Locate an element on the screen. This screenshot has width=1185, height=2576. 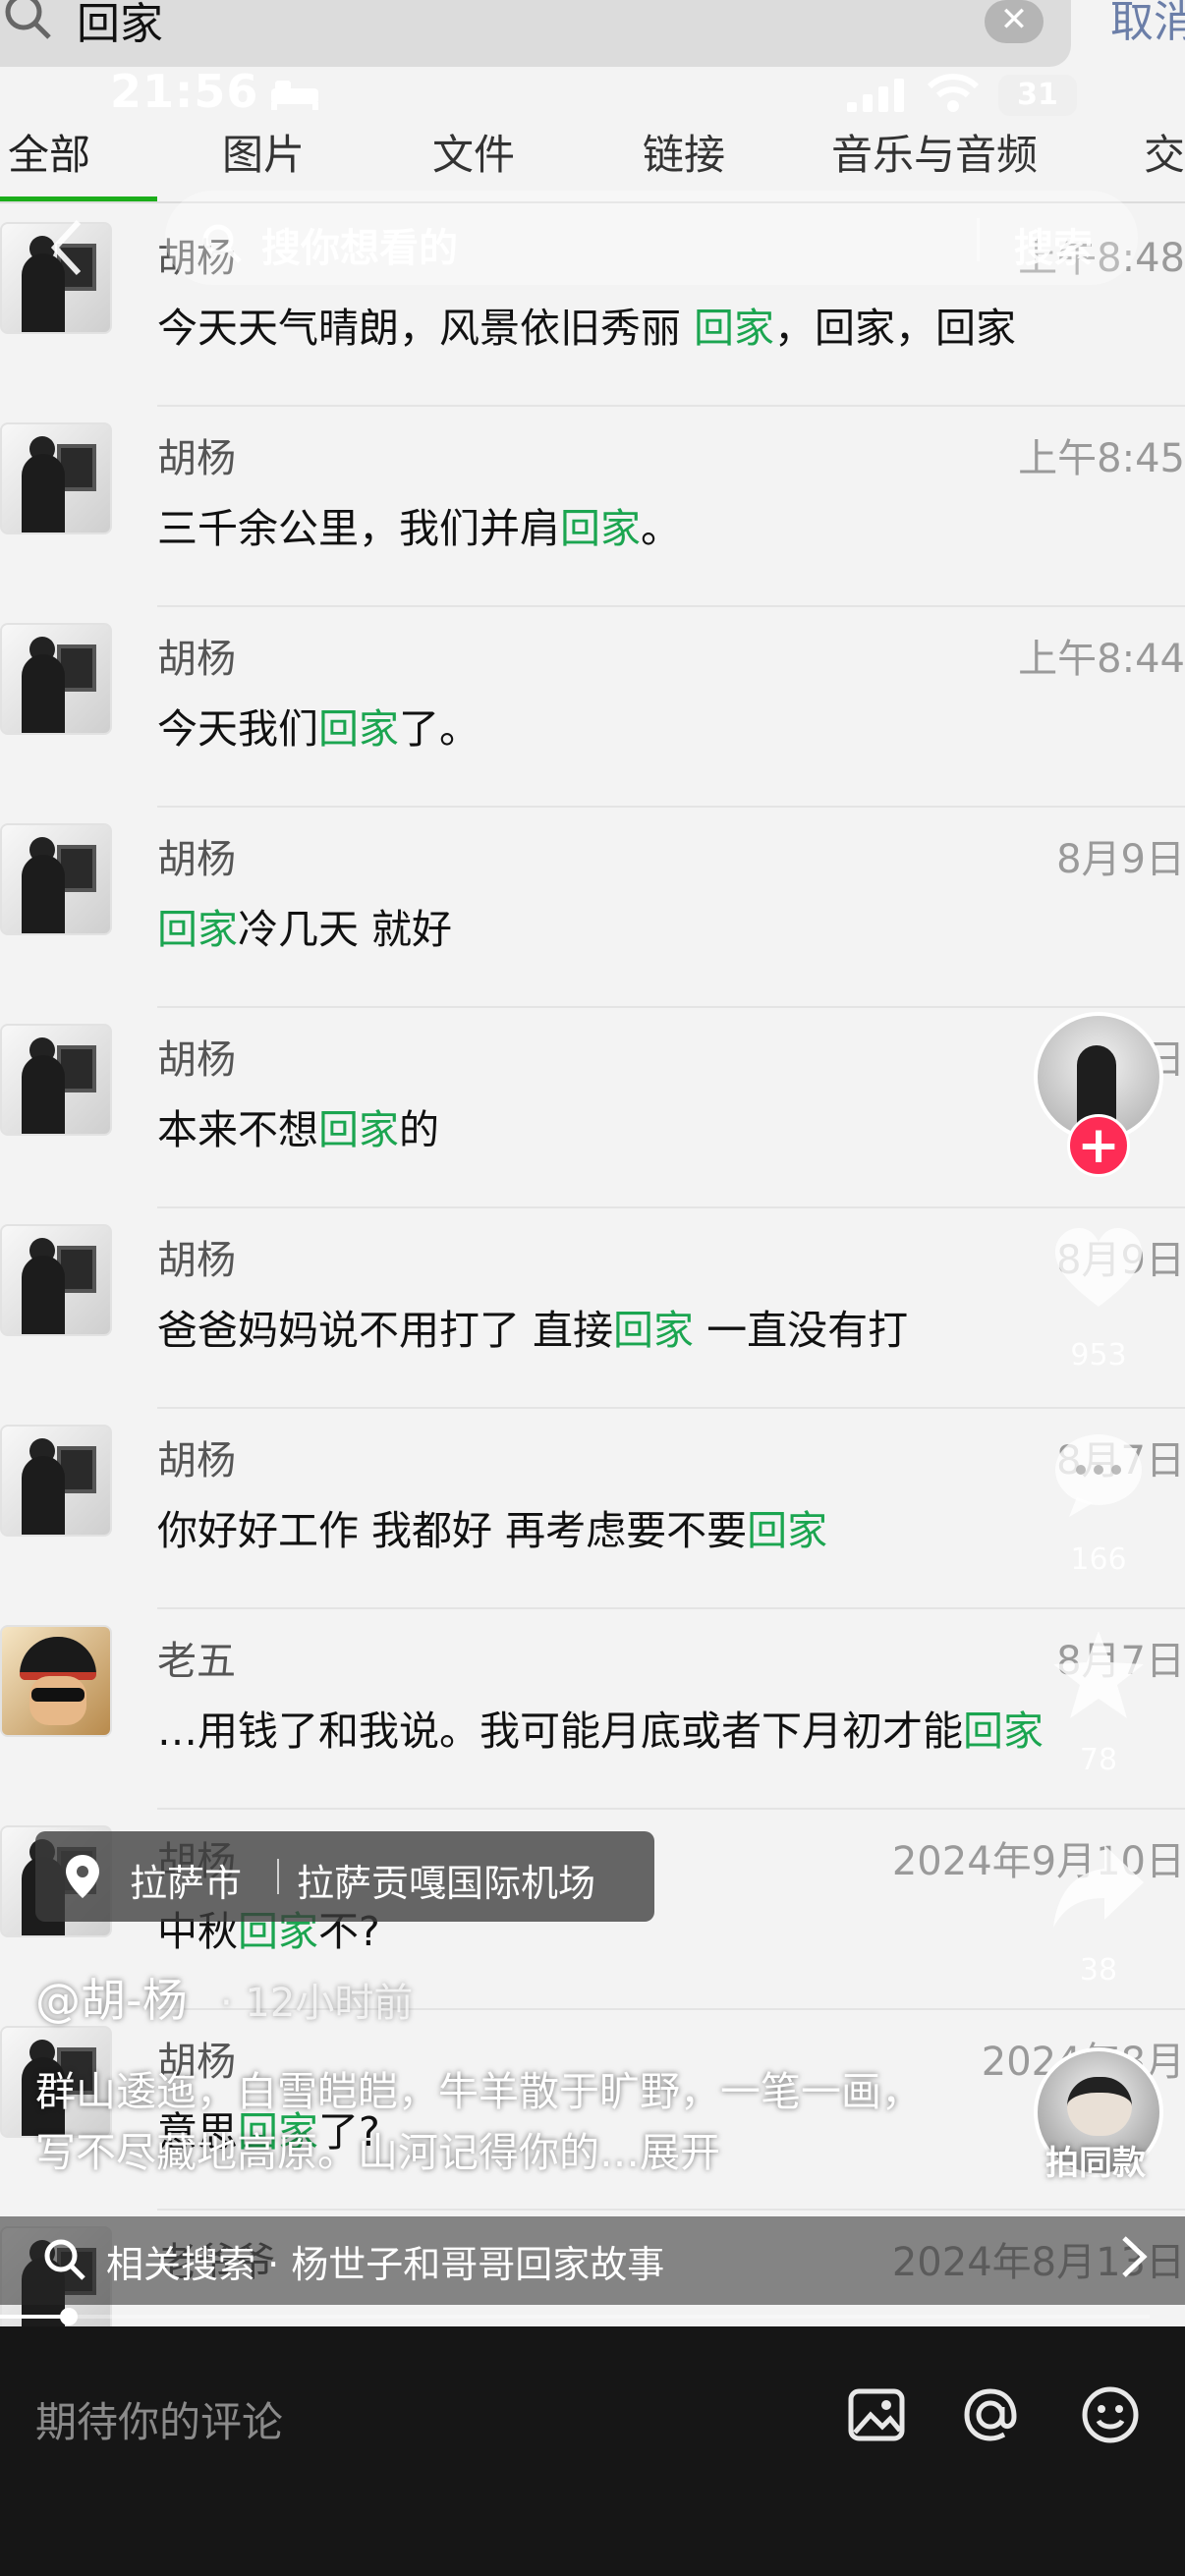
chevron-right-icon is located at coordinates (1134, 2256).